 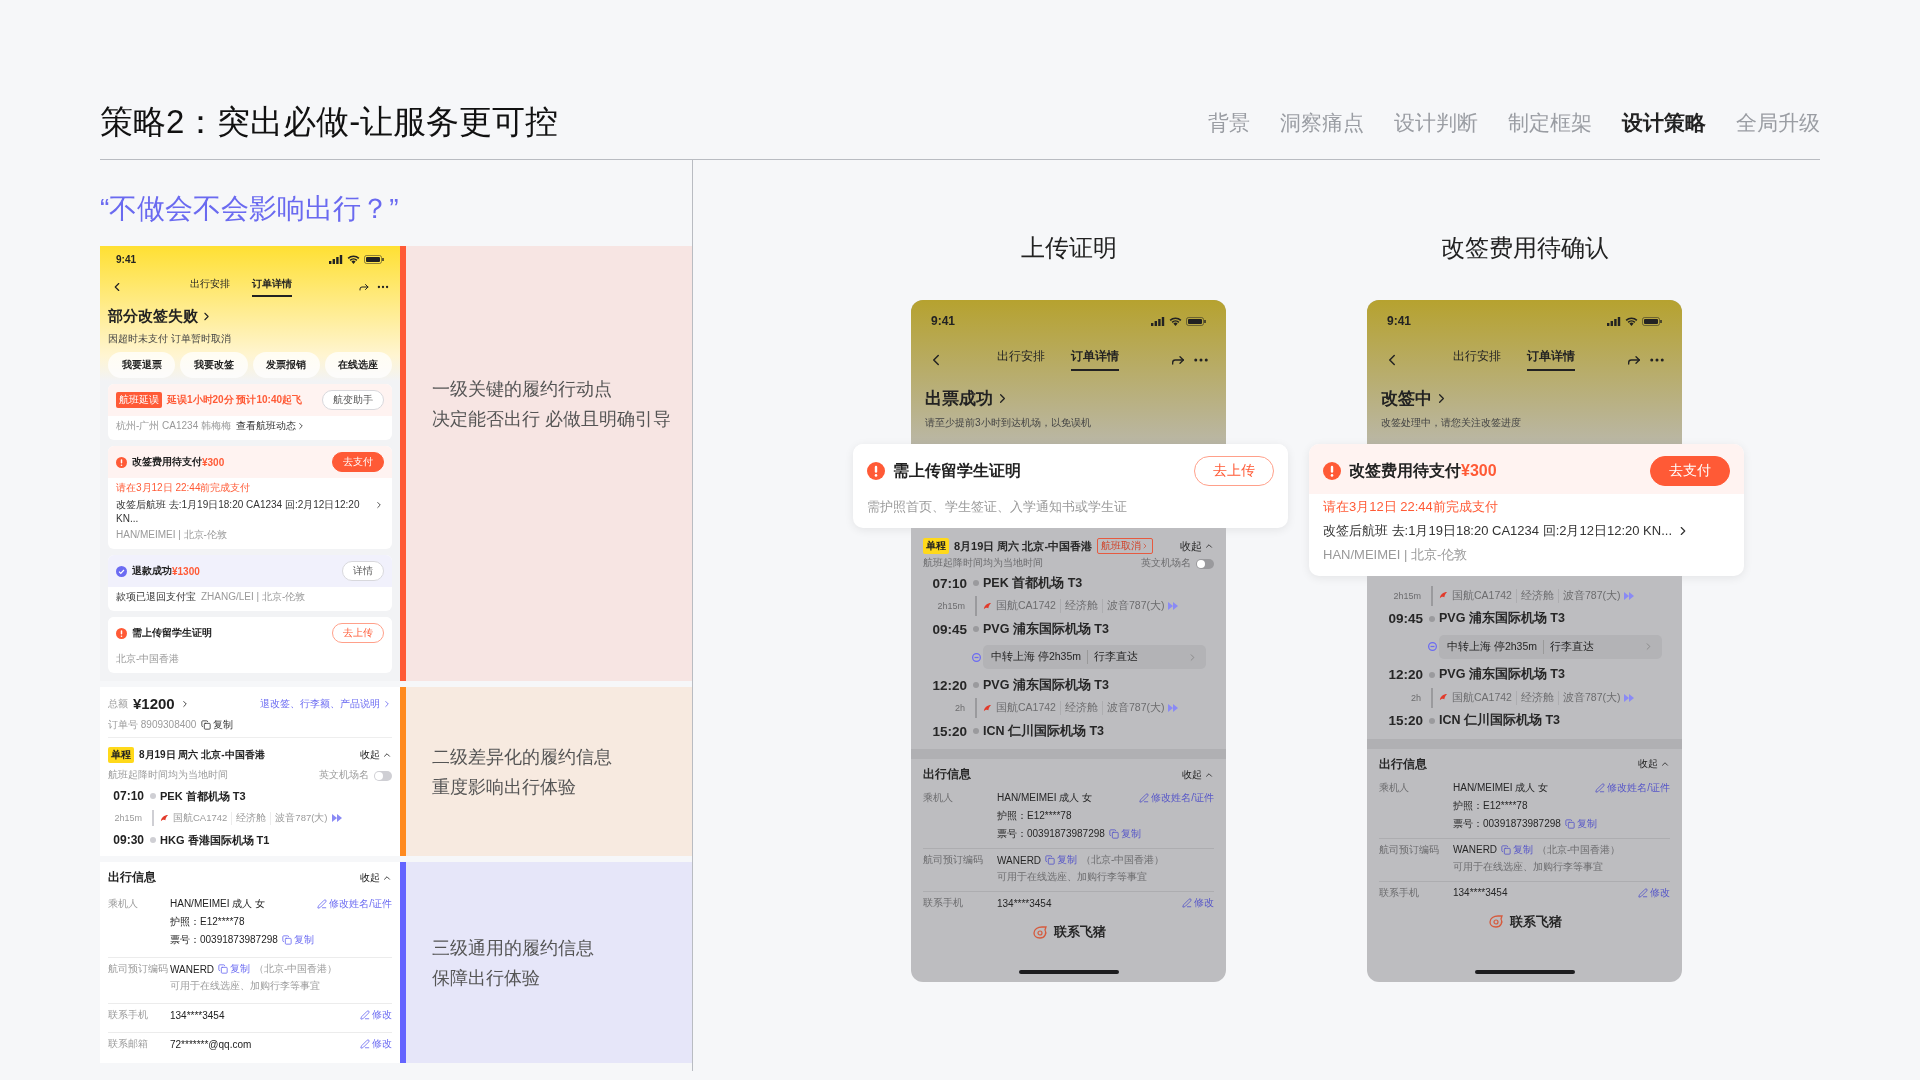 What do you see at coordinates (156, 597) in the screenshot?
I see `refund-detail-text: 款项已退回支付宝` at bounding box center [156, 597].